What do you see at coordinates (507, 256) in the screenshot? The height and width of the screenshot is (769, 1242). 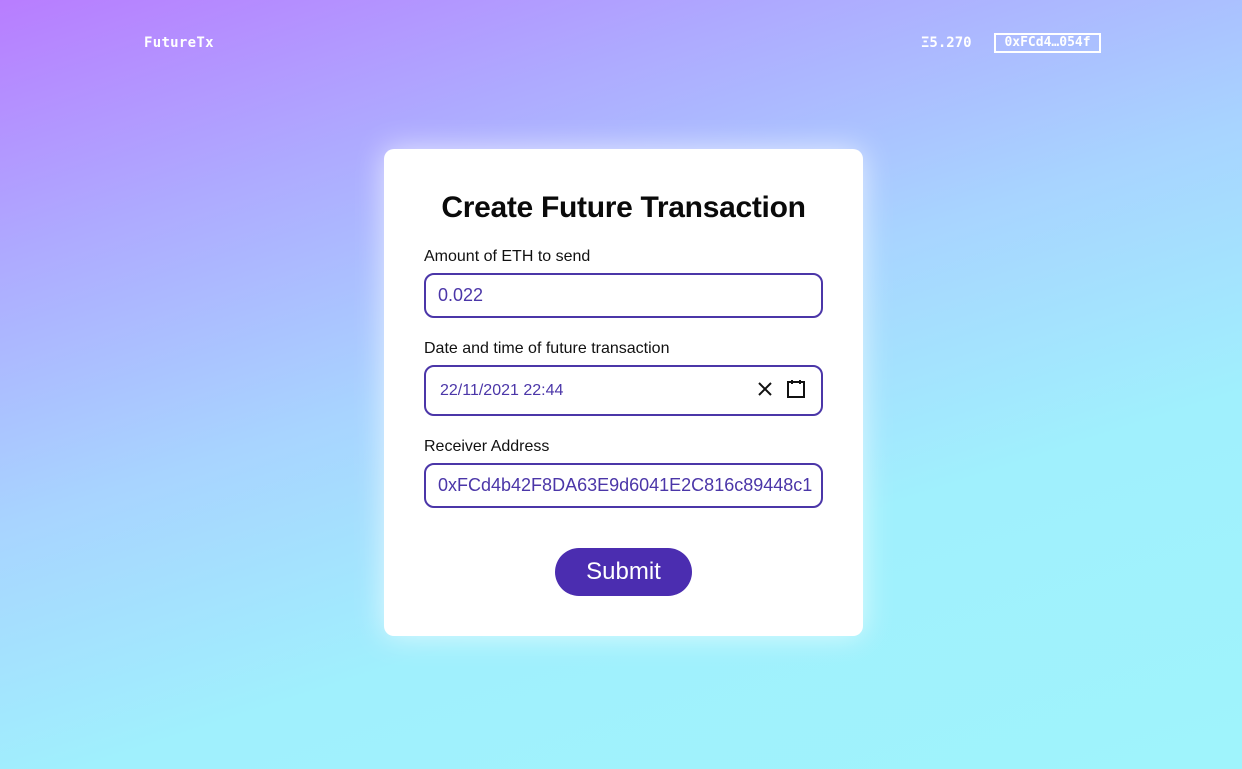 I see `amount-label: Amount of ETH to send` at bounding box center [507, 256].